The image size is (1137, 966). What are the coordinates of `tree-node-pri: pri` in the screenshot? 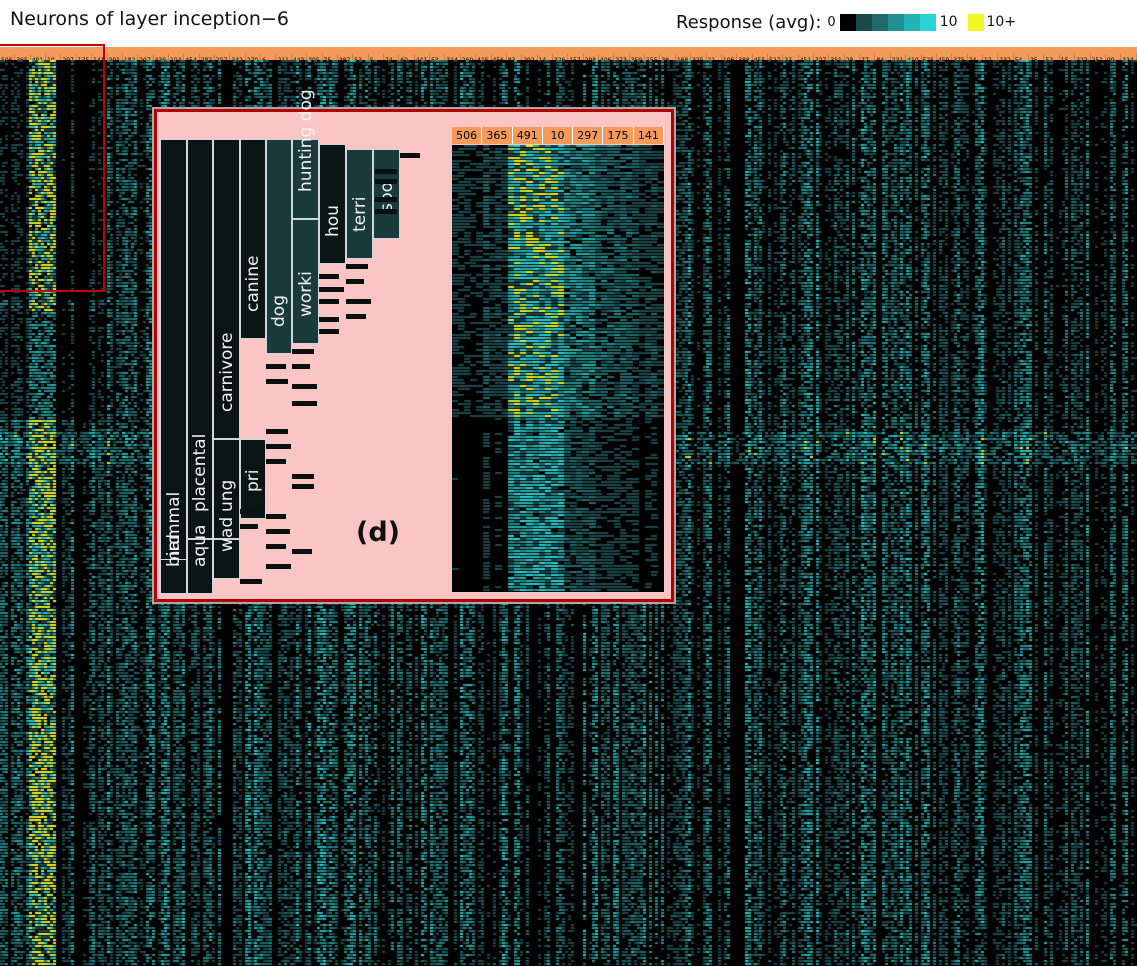 It's located at (253, 479).